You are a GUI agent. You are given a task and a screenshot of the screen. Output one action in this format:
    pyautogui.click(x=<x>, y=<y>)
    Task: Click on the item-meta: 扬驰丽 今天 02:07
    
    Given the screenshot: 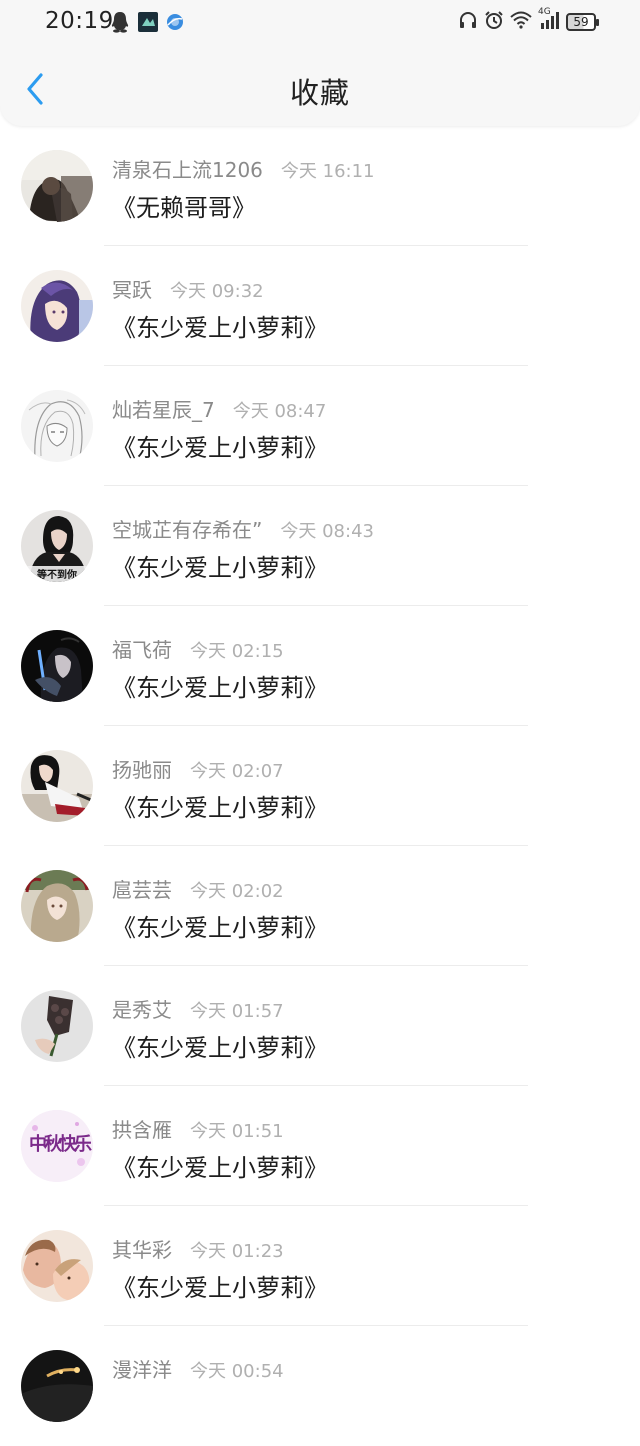 What is the action you would take?
    pyautogui.click(x=198, y=768)
    